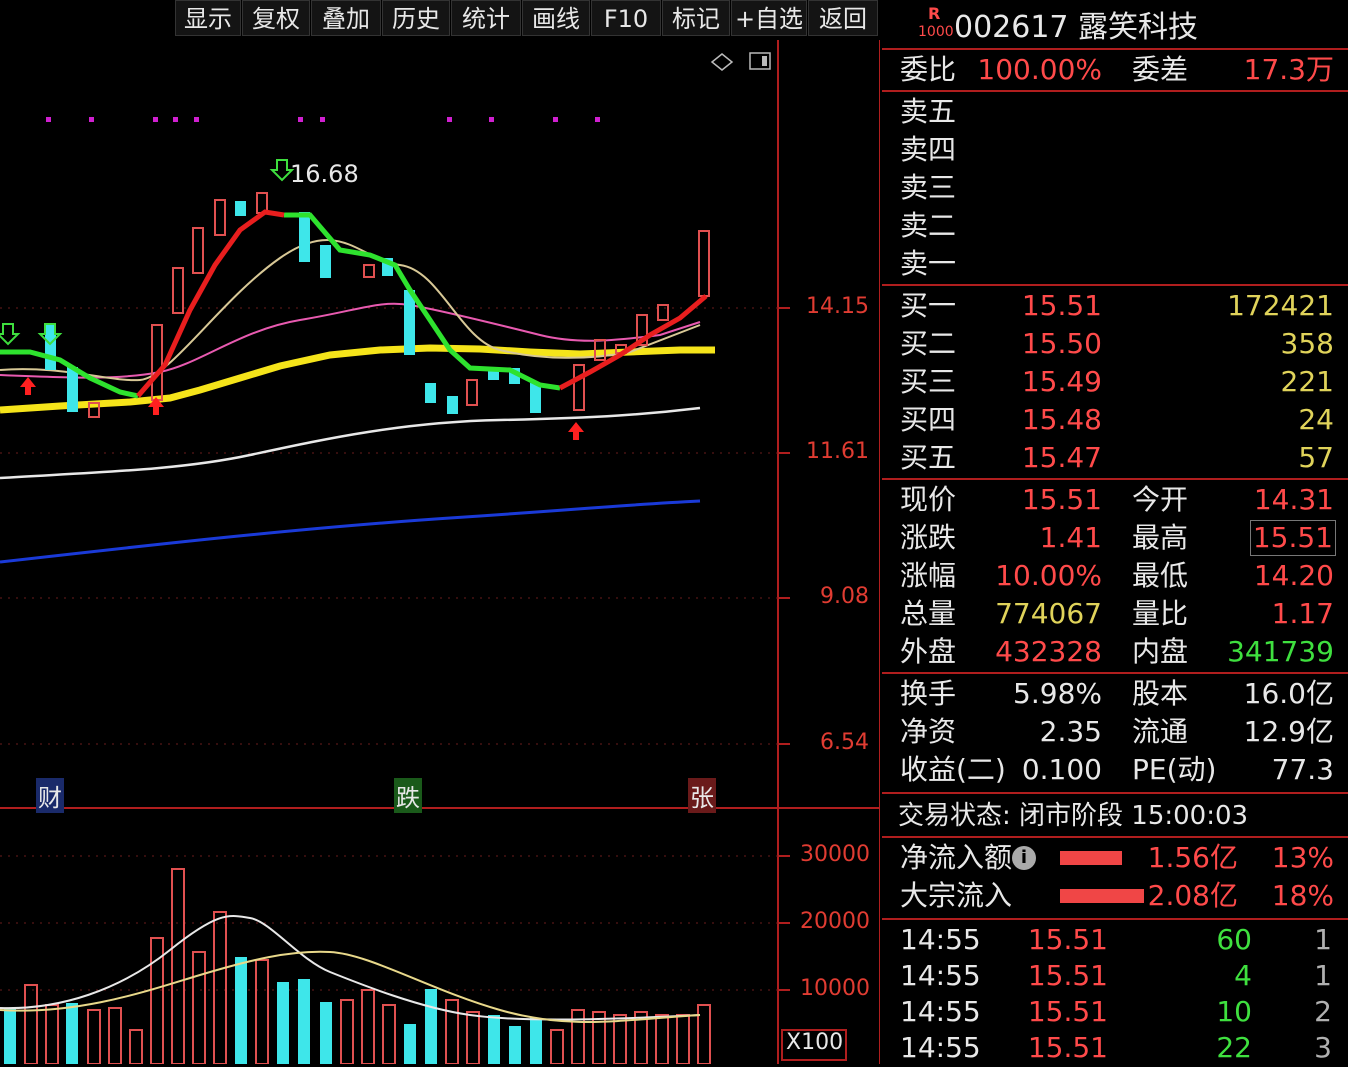 The height and width of the screenshot is (1067, 1348). What do you see at coordinates (956, 895) in the screenshot?
I see `flow-label: 大宗流入` at bounding box center [956, 895].